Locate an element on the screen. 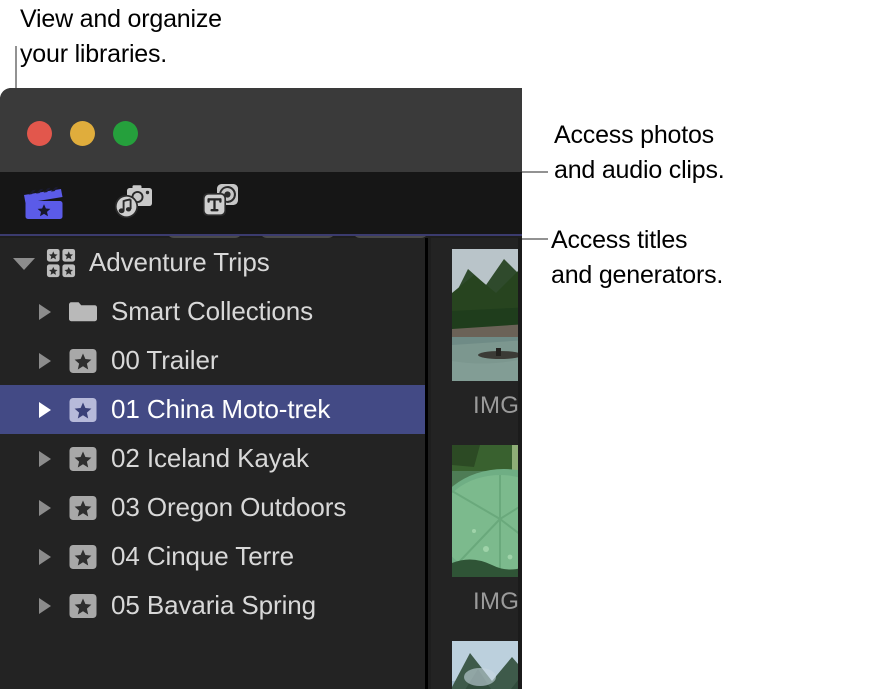  clip-thumbnail-river-village is located at coordinates (487, 315).